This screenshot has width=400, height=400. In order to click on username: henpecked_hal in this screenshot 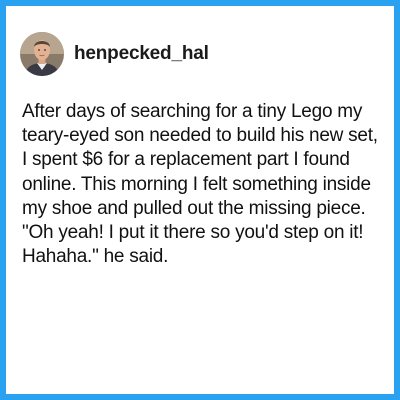, I will do `click(141, 54)`.